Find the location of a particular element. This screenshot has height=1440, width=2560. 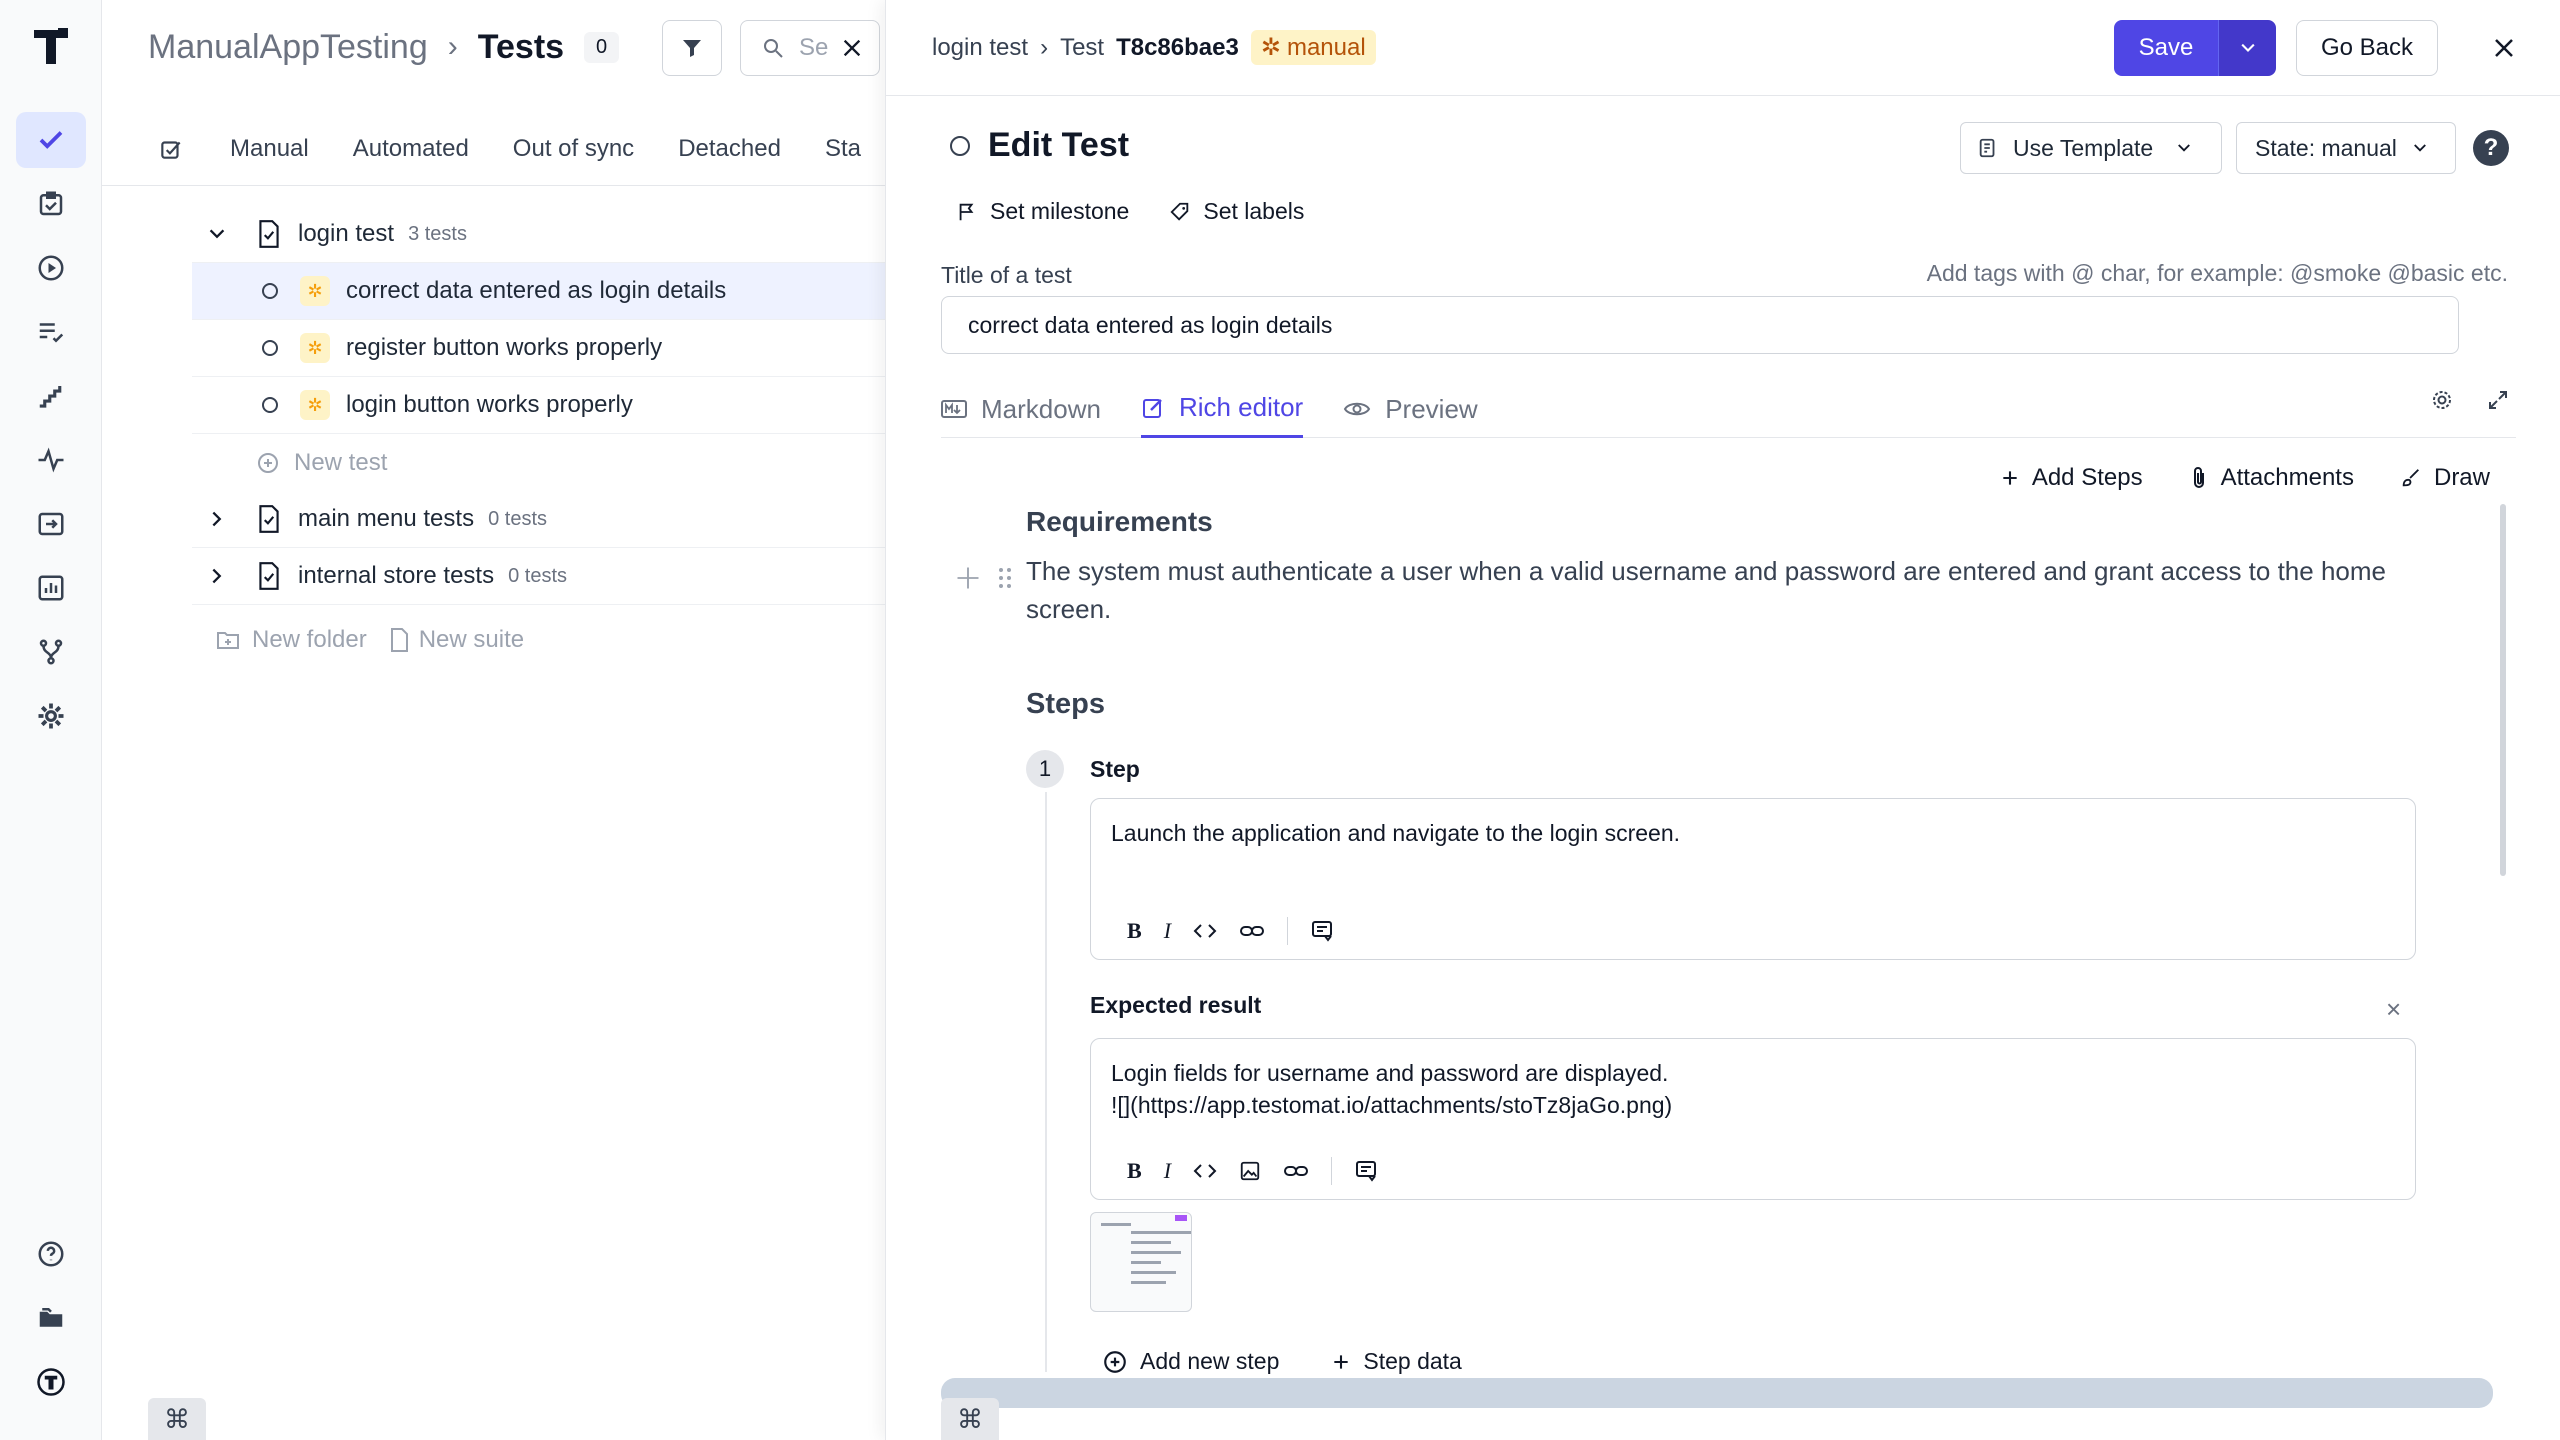

step-data-button: Step data is located at coordinates (1396, 1361).